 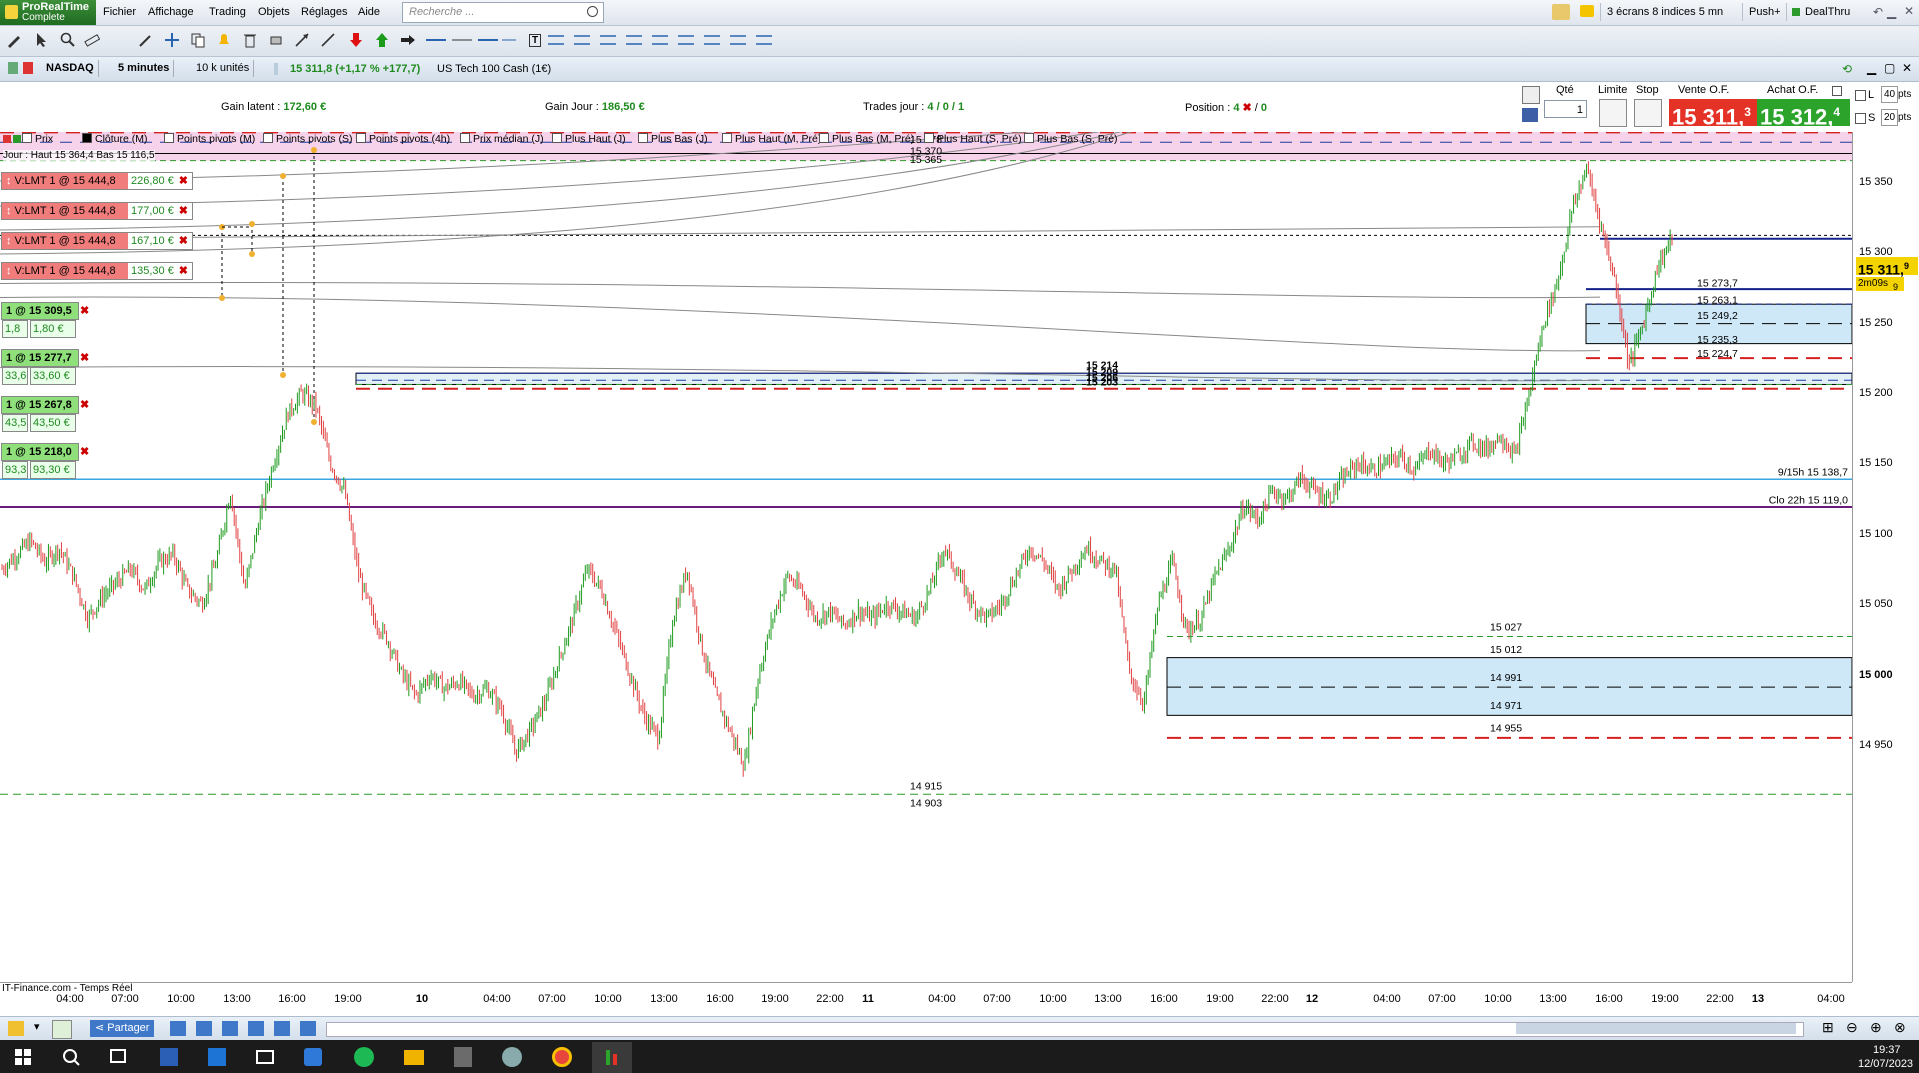 I want to click on word-icon, so click(x=169, y=1057).